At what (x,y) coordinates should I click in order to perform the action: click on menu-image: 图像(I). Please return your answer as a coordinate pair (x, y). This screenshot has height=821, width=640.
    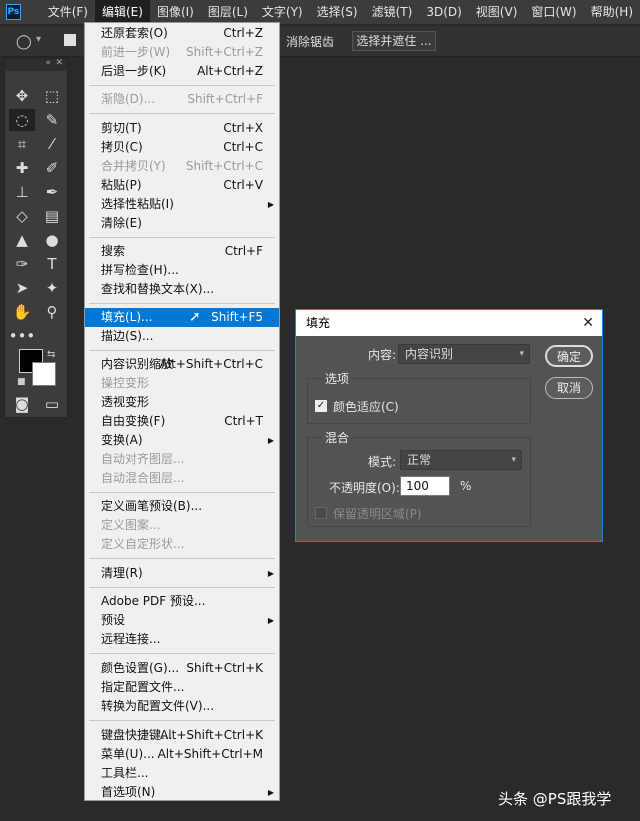
    Looking at the image, I should click on (175, 12).